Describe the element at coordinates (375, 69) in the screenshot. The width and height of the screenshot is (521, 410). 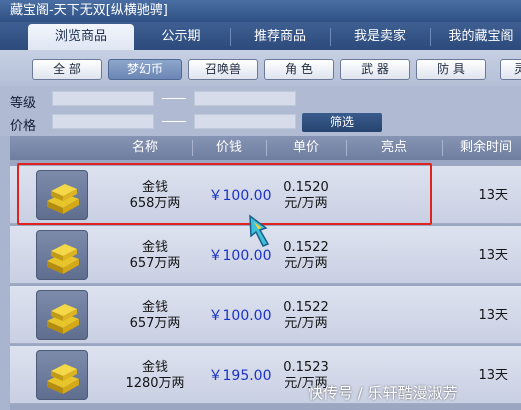
I see `category-weapons-button: 武 器` at that location.